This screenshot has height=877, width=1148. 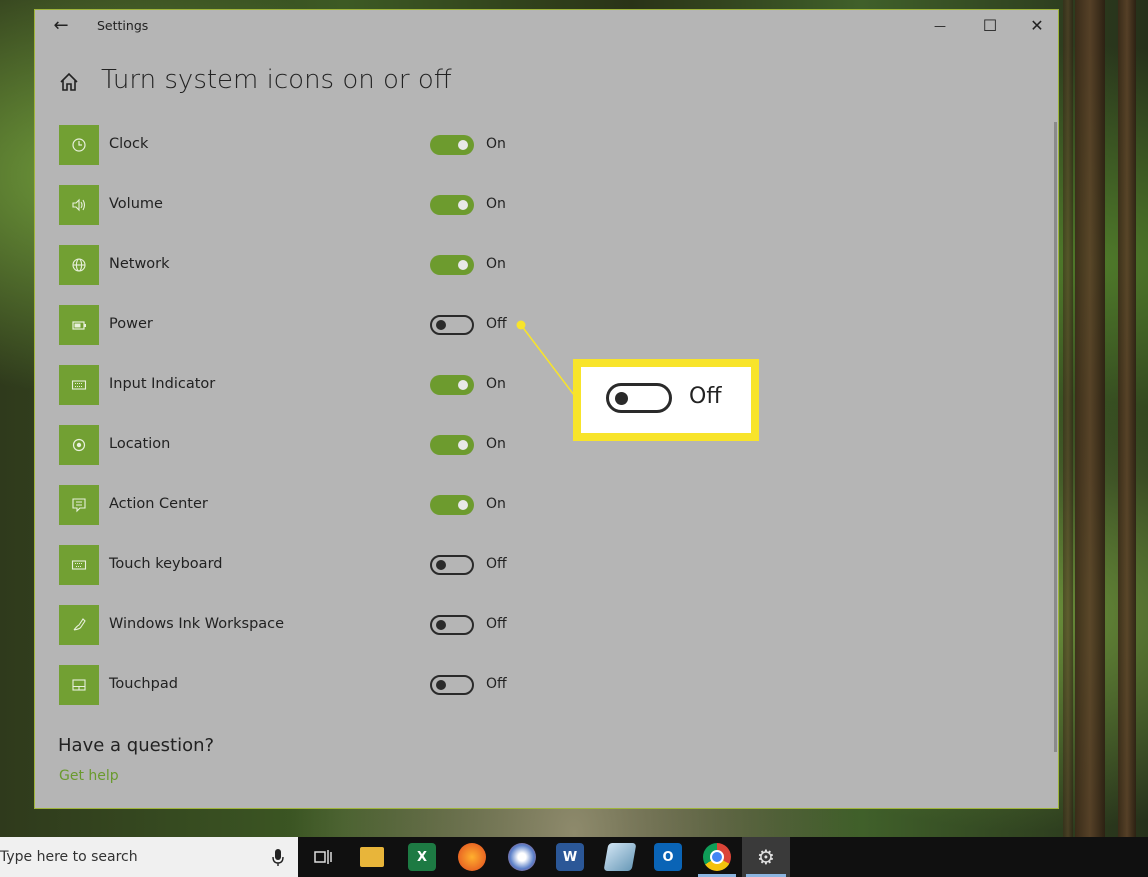 What do you see at coordinates (319, 205) in the screenshot?
I see `setting-row: Volume On` at bounding box center [319, 205].